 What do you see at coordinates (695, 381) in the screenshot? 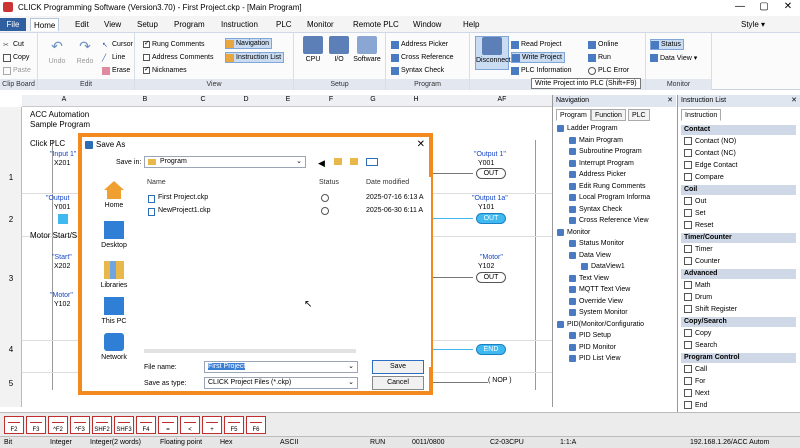
I see `instruction-item: For` at bounding box center [695, 381].